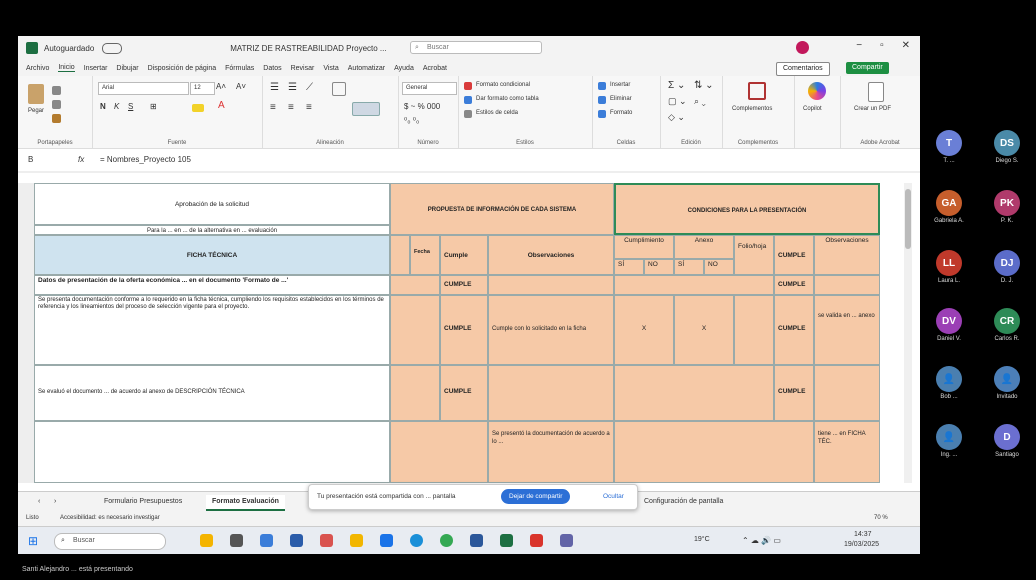  I want to click on delete-cells-button: Eliminar, so click(621, 99).